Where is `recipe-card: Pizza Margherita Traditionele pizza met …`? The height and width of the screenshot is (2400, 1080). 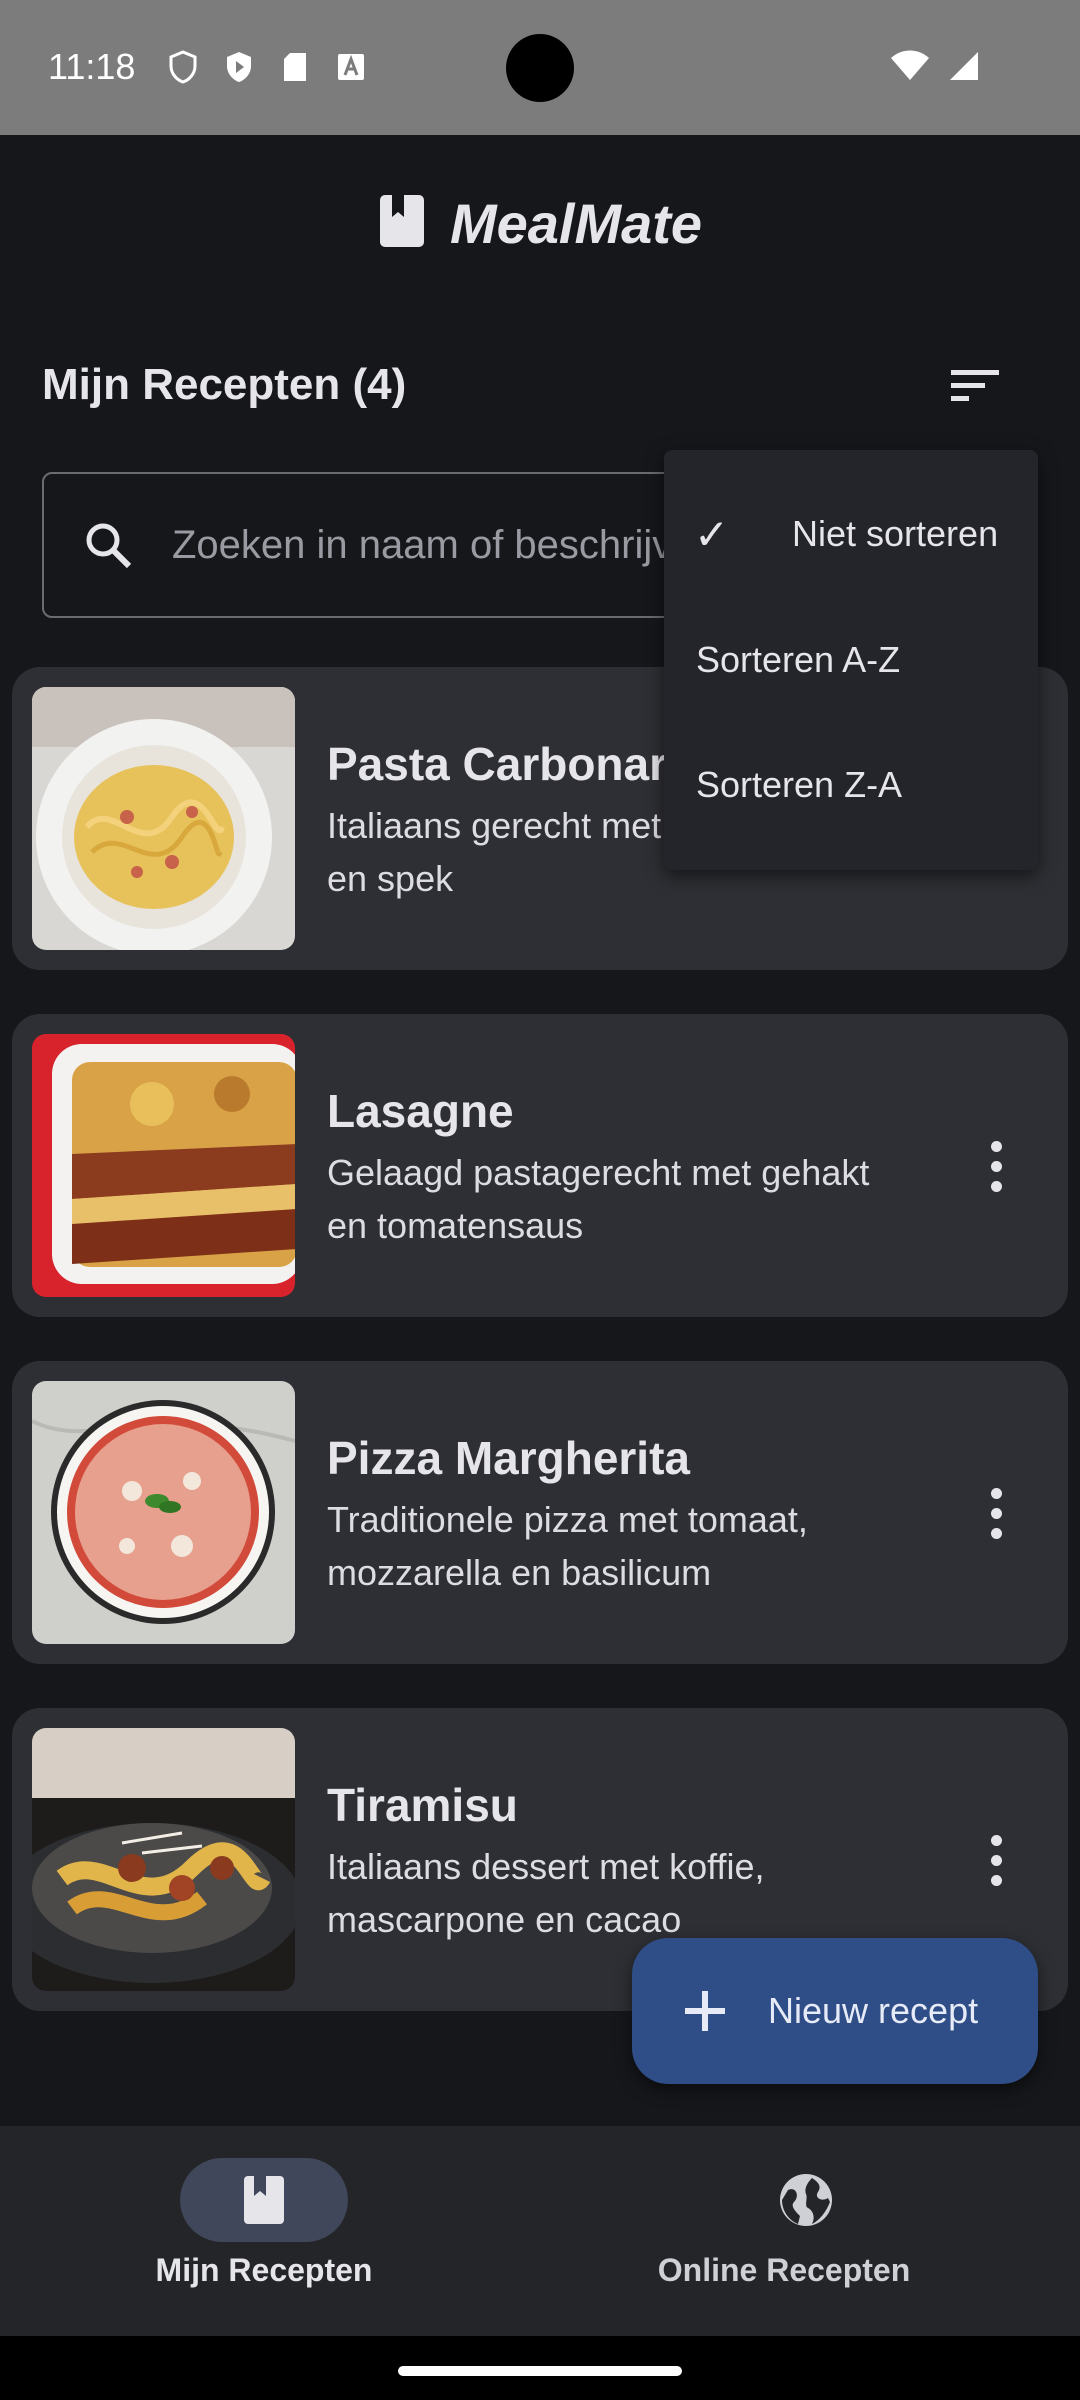
recipe-card: Pizza Margherita Traditionele pizza met … is located at coordinates (540, 1512).